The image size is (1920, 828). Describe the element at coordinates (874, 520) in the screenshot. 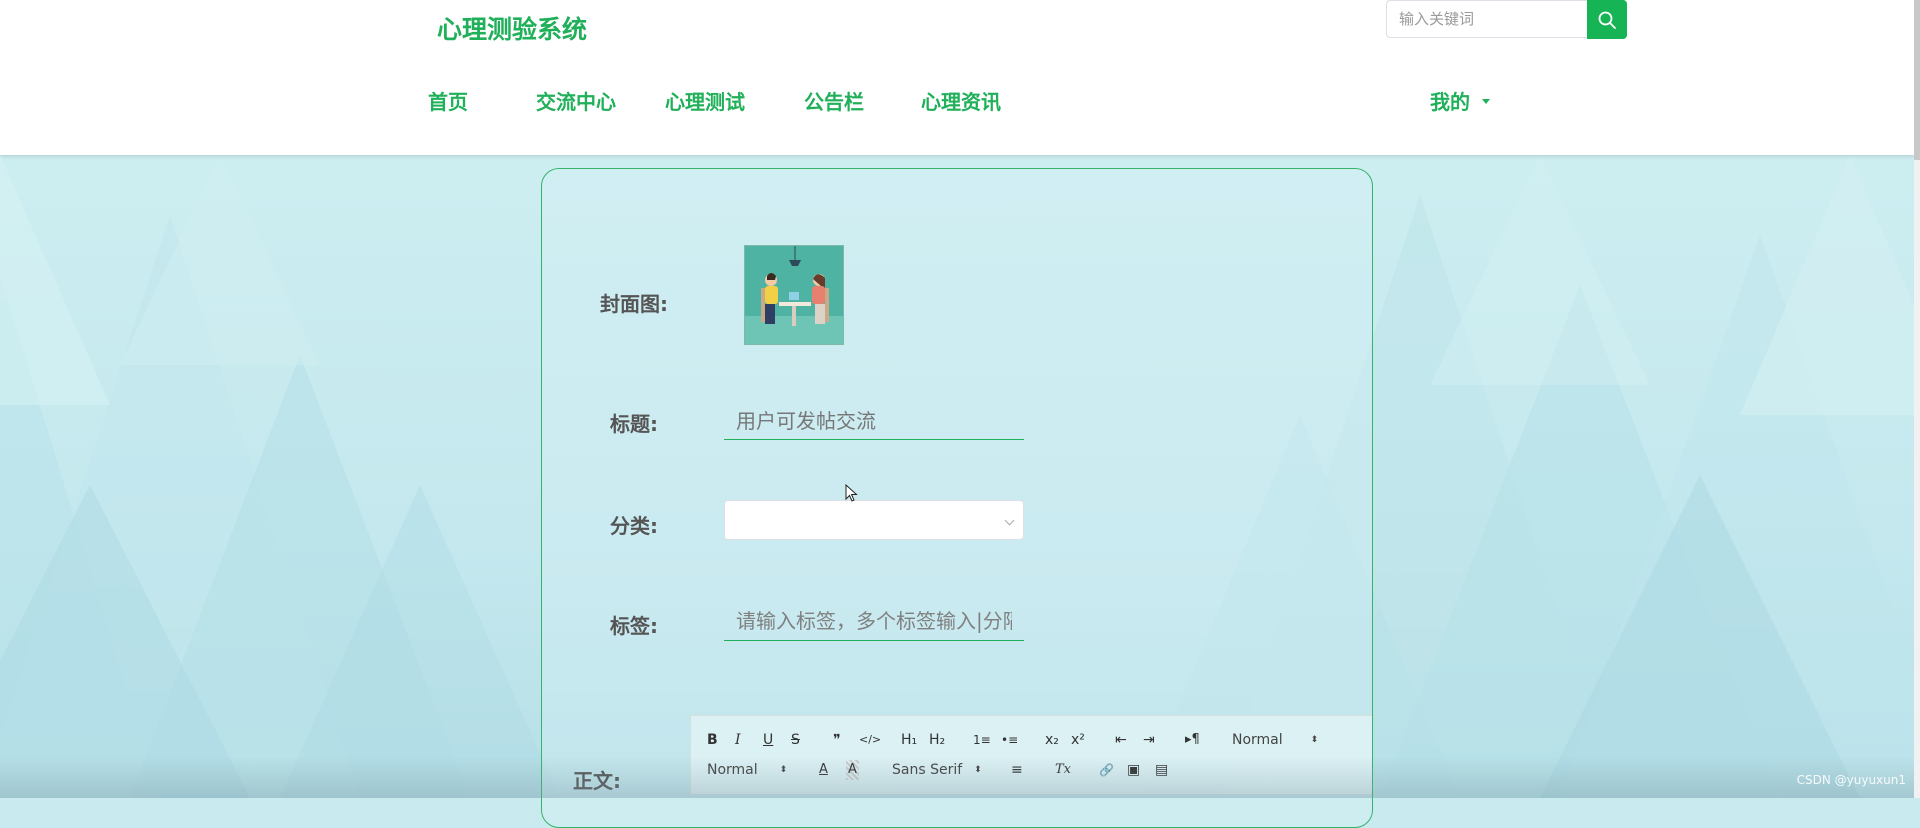

I see `category-select` at that location.